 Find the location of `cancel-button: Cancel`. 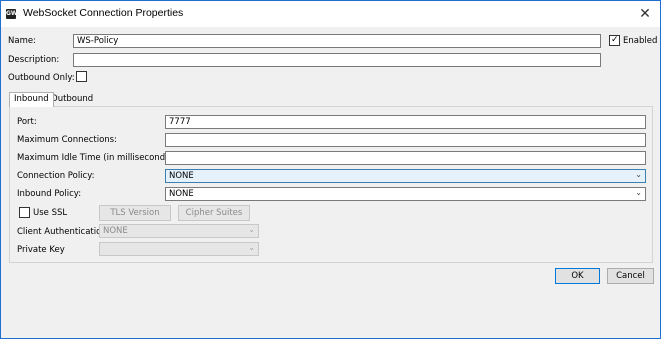

cancel-button: Cancel is located at coordinates (630, 276).